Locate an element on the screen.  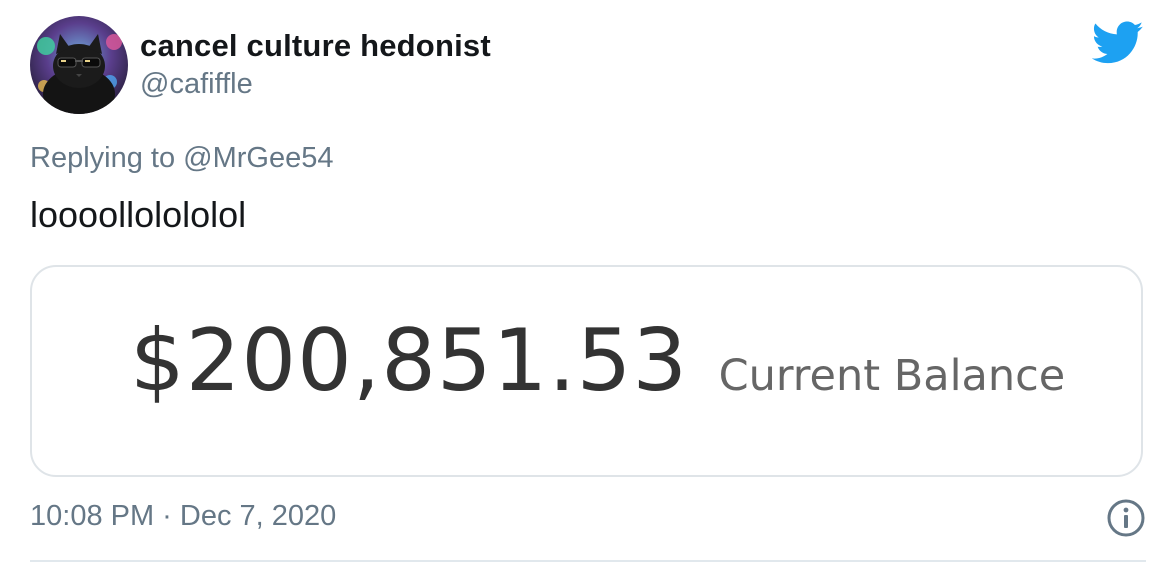
replying-prefix: Replying to is located at coordinates (103, 158).